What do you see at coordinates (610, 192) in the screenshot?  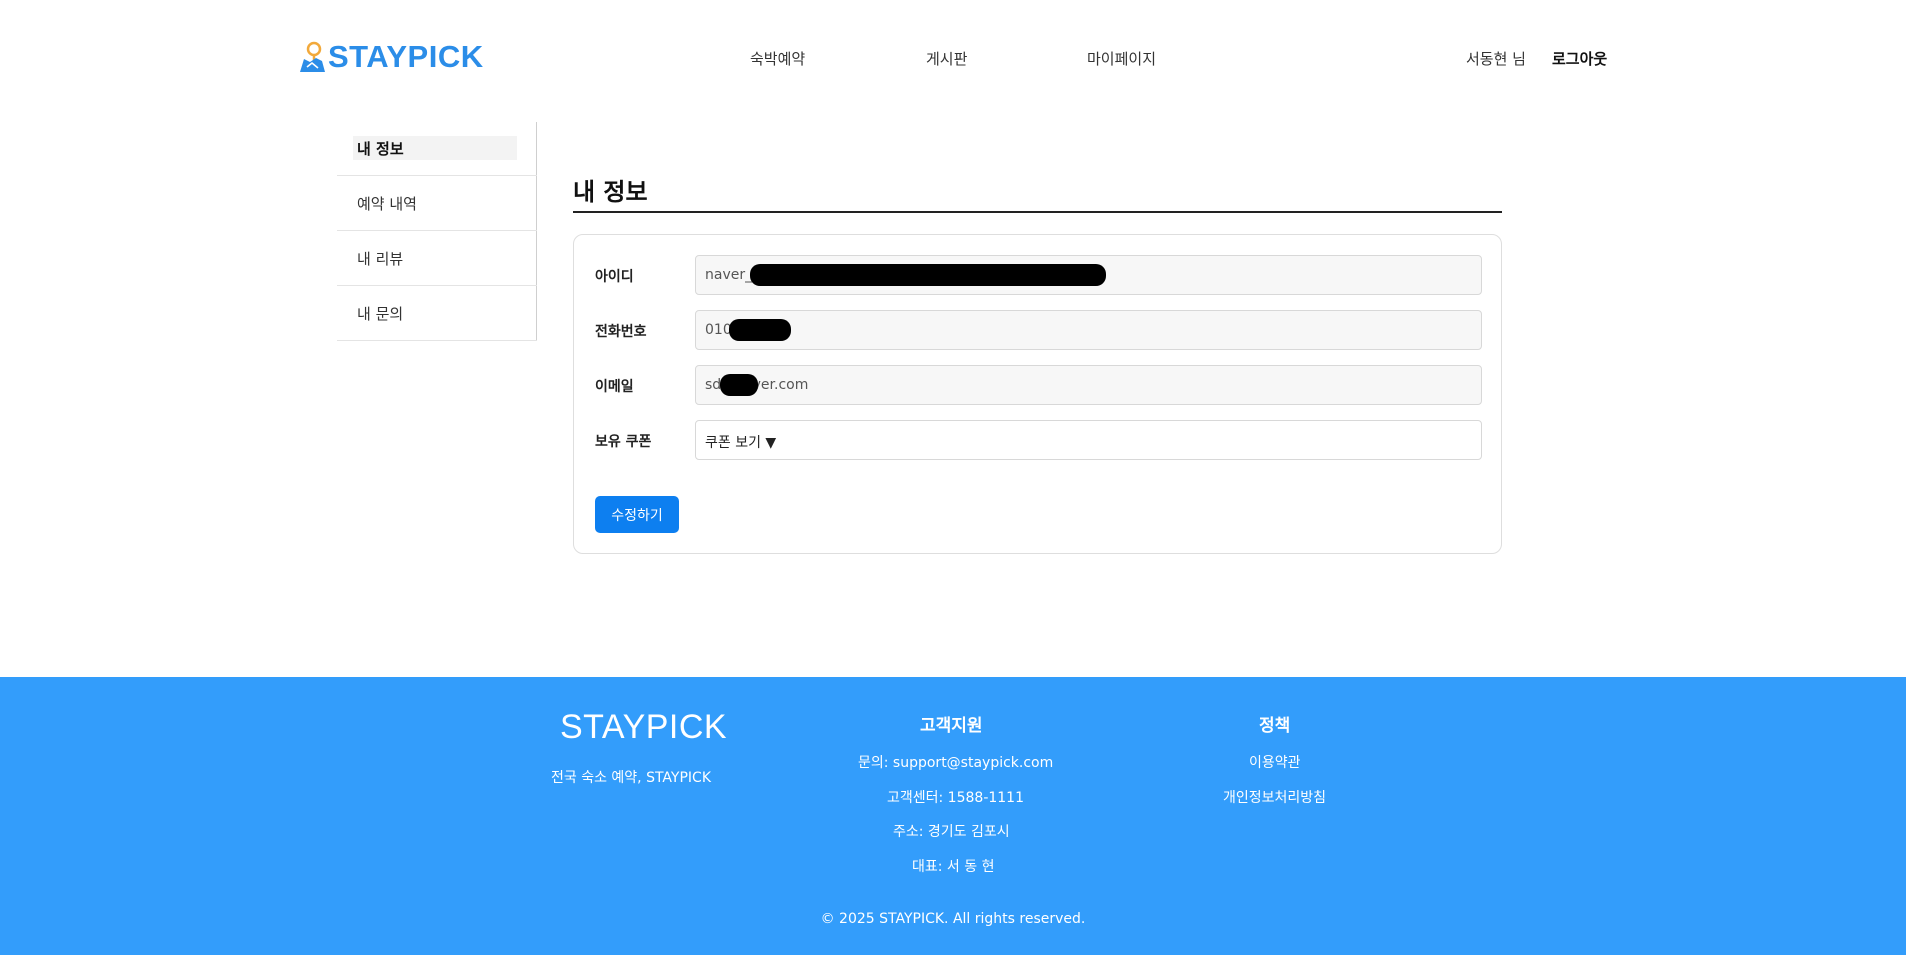 I see `page-title: 내 정보` at bounding box center [610, 192].